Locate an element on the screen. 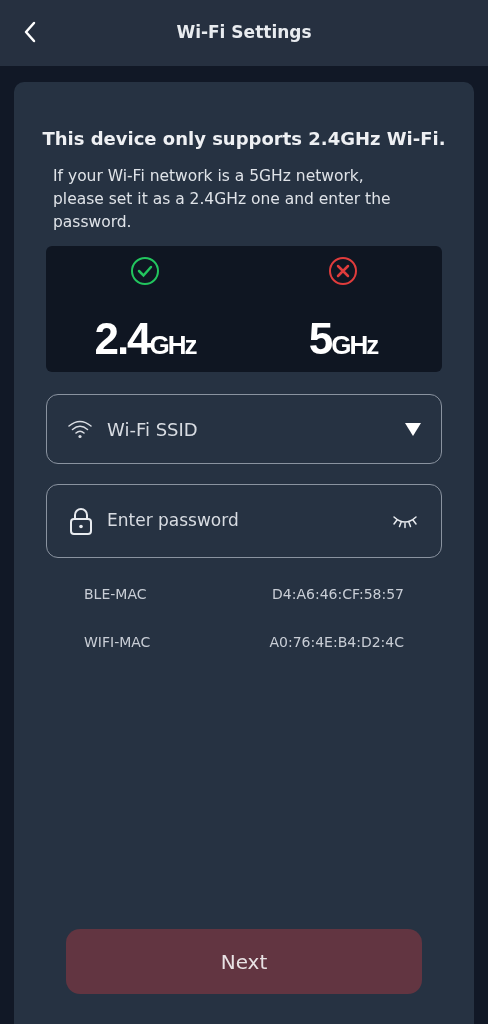 The image size is (488, 1024). back-icon is located at coordinates (30, 32).